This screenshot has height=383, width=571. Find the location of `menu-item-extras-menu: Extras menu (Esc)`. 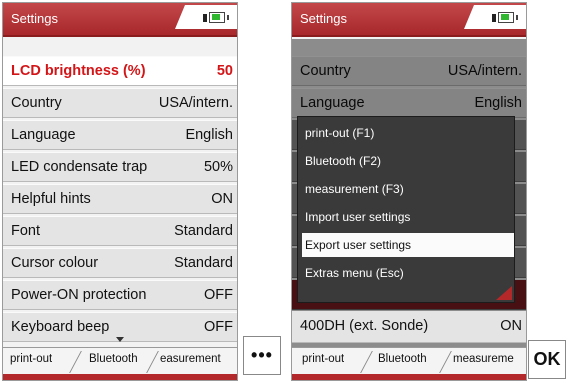

menu-item-extras-menu: Extras menu (Esc) is located at coordinates (408, 273).